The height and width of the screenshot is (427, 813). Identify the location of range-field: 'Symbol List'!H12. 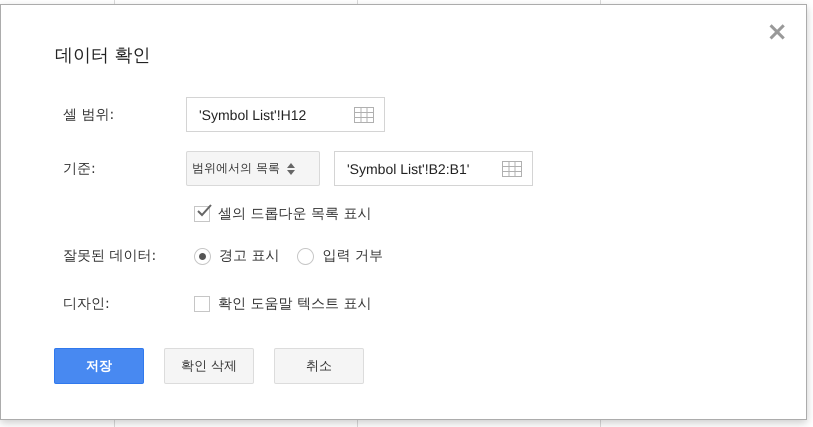
(285, 114).